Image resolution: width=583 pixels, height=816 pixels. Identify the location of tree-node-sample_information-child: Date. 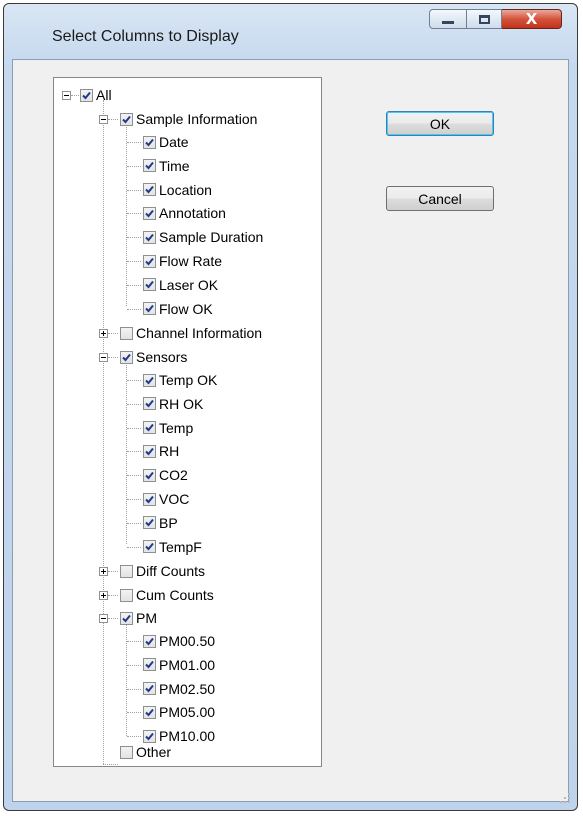
(166, 142).